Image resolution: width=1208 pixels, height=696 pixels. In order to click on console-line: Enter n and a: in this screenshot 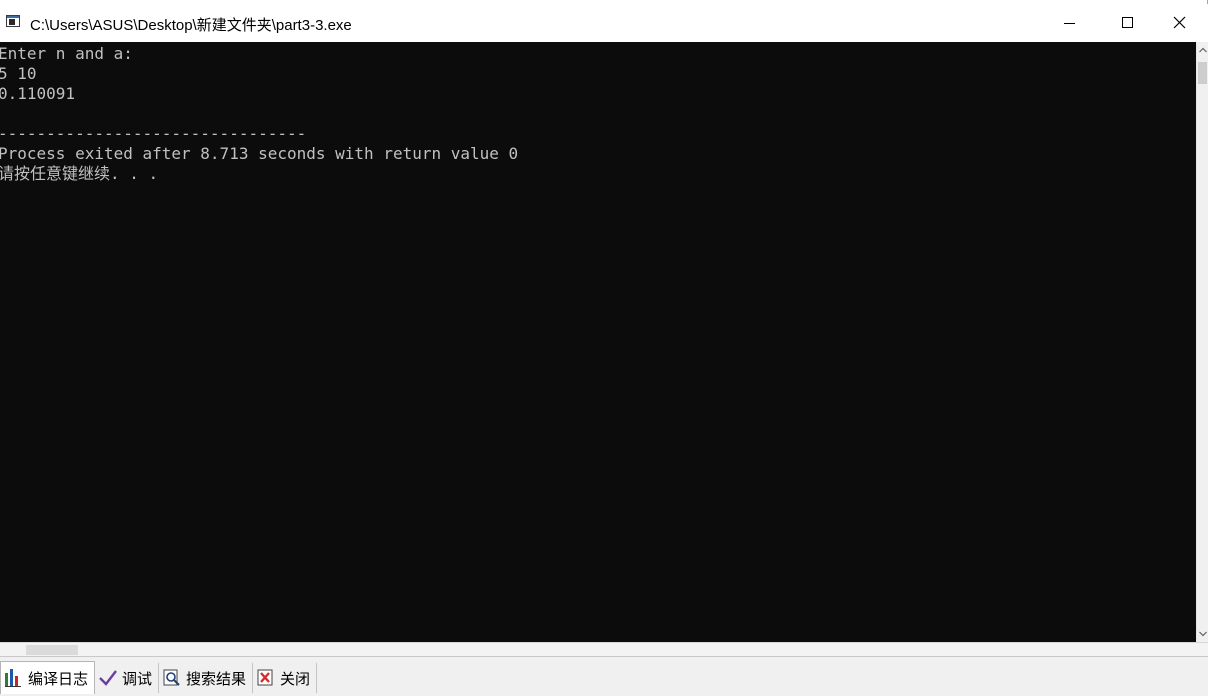, I will do `click(66, 53)`.